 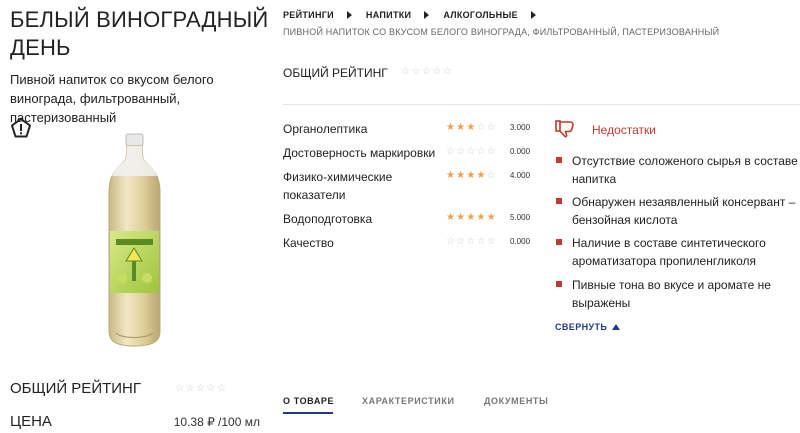 I want to click on criterion-value: 3.000, so click(x=520, y=127).